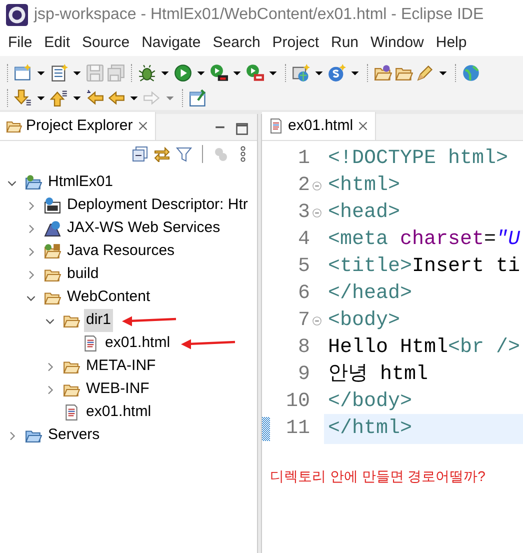 The height and width of the screenshot is (553, 523). What do you see at coordinates (198, 97) in the screenshot?
I see `window-pin-icon` at bounding box center [198, 97].